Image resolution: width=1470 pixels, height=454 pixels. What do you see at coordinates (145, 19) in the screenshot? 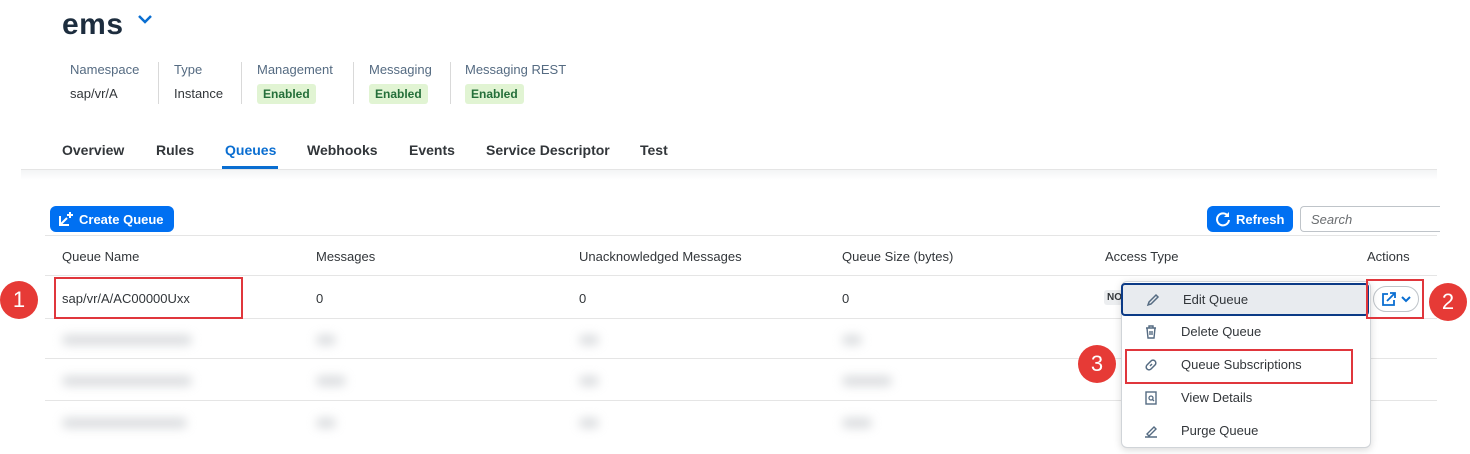
I see `chevron-down-icon` at bounding box center [145, 19].